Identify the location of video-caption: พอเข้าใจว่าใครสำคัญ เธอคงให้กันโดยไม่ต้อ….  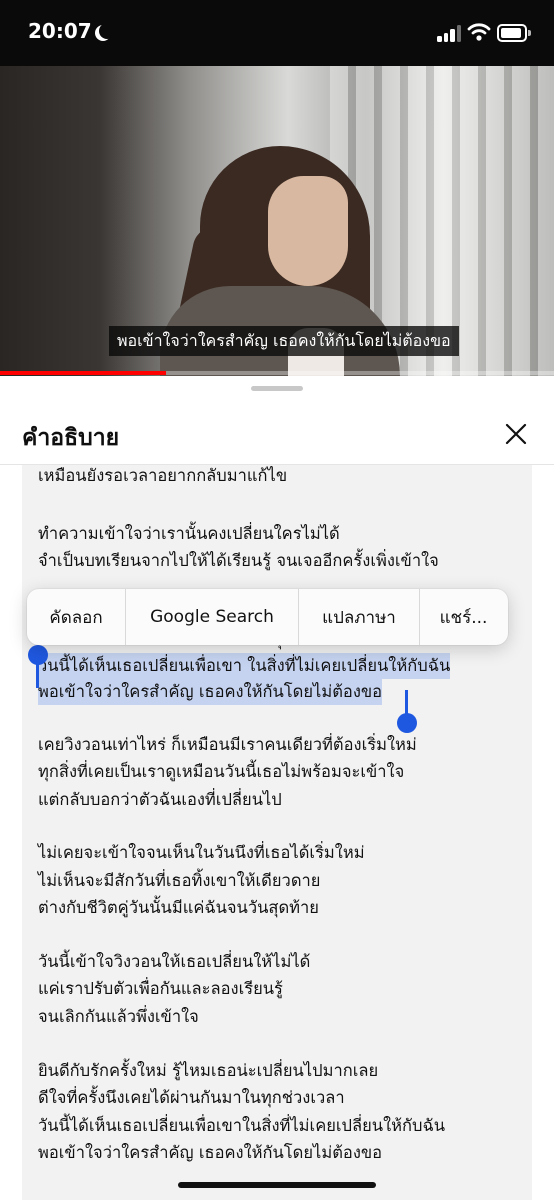
(284, 341).